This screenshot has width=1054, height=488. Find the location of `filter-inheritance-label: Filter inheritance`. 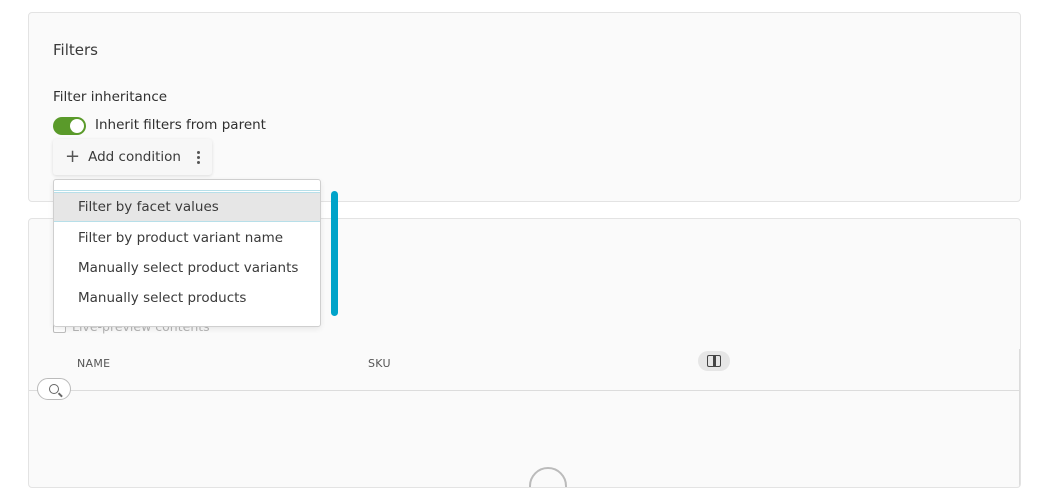

filter-inheritance-label: Filter inheritance is located at coordinates (110, 97).